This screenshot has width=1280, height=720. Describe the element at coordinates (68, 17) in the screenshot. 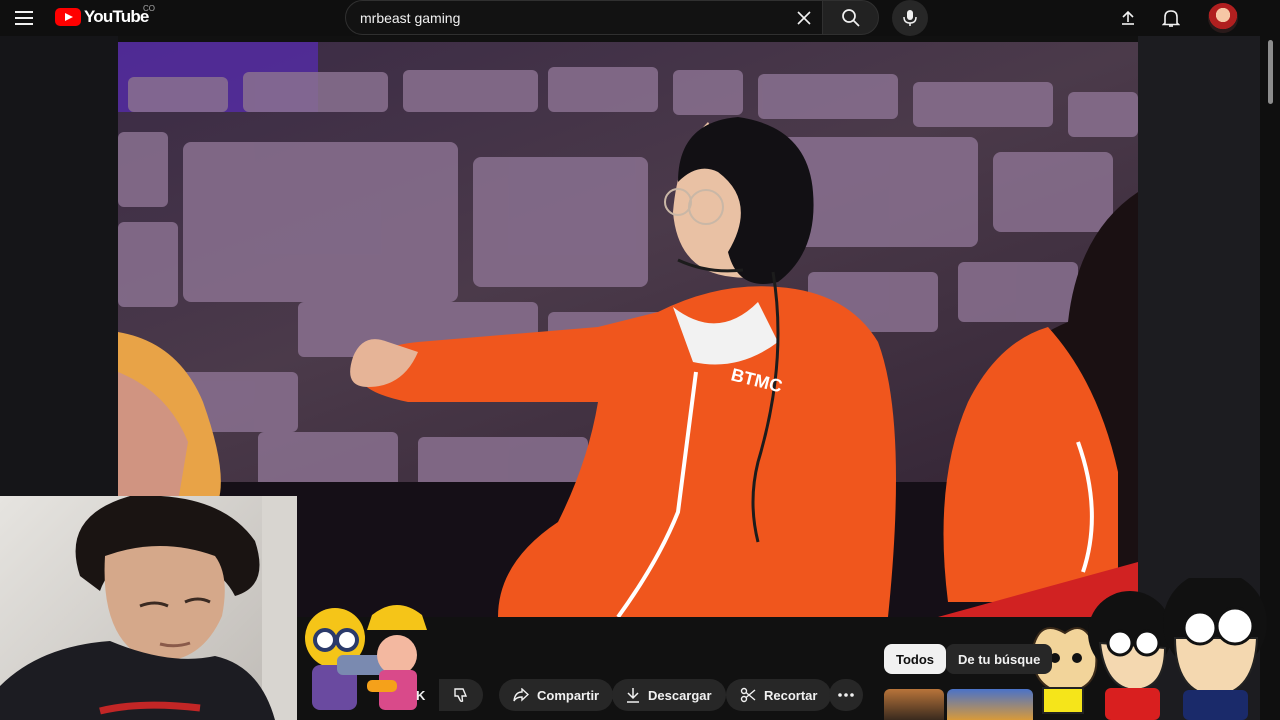

I see `youtube-play-icon` at that location.